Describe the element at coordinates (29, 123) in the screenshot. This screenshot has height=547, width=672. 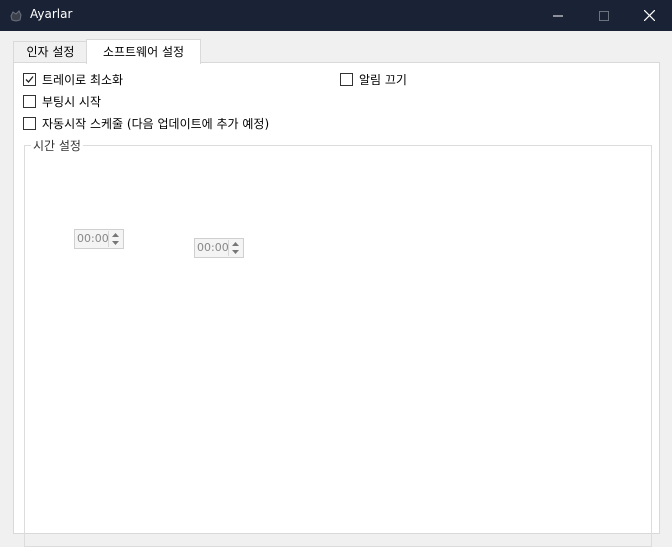
I see `auto-start-schedule-checkbox` at that location.